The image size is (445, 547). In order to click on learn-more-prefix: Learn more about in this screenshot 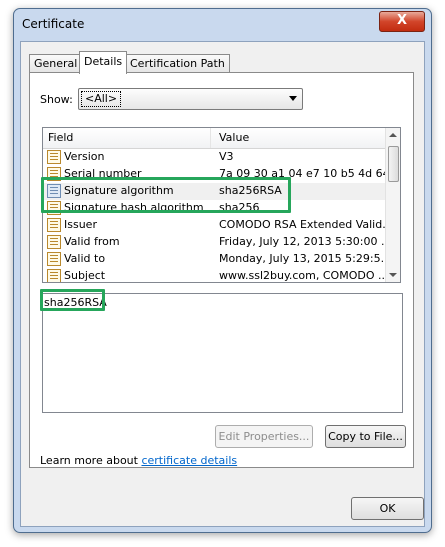, I will do `click(91, 460)`.